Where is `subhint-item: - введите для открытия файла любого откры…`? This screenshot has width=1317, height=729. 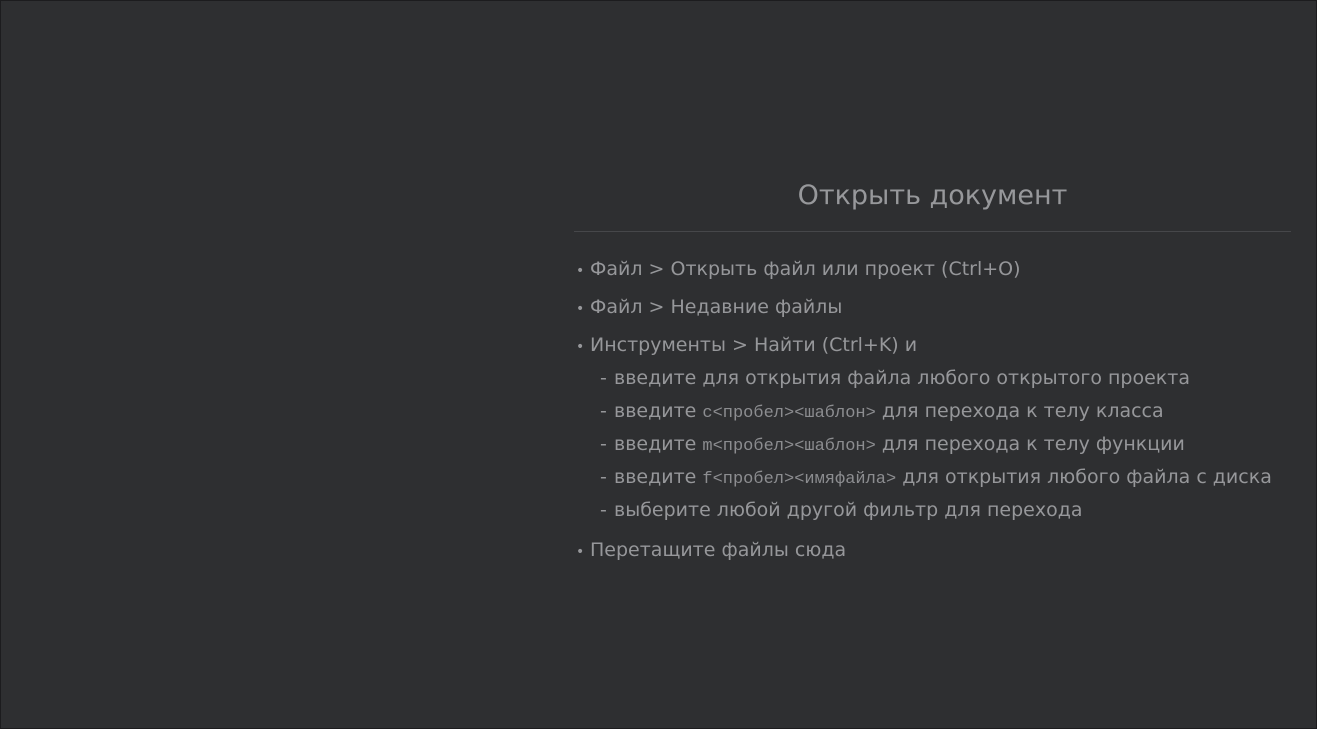
subhint-item: - введите для открытия файла любого откры… is located at coordinates (945, 379).